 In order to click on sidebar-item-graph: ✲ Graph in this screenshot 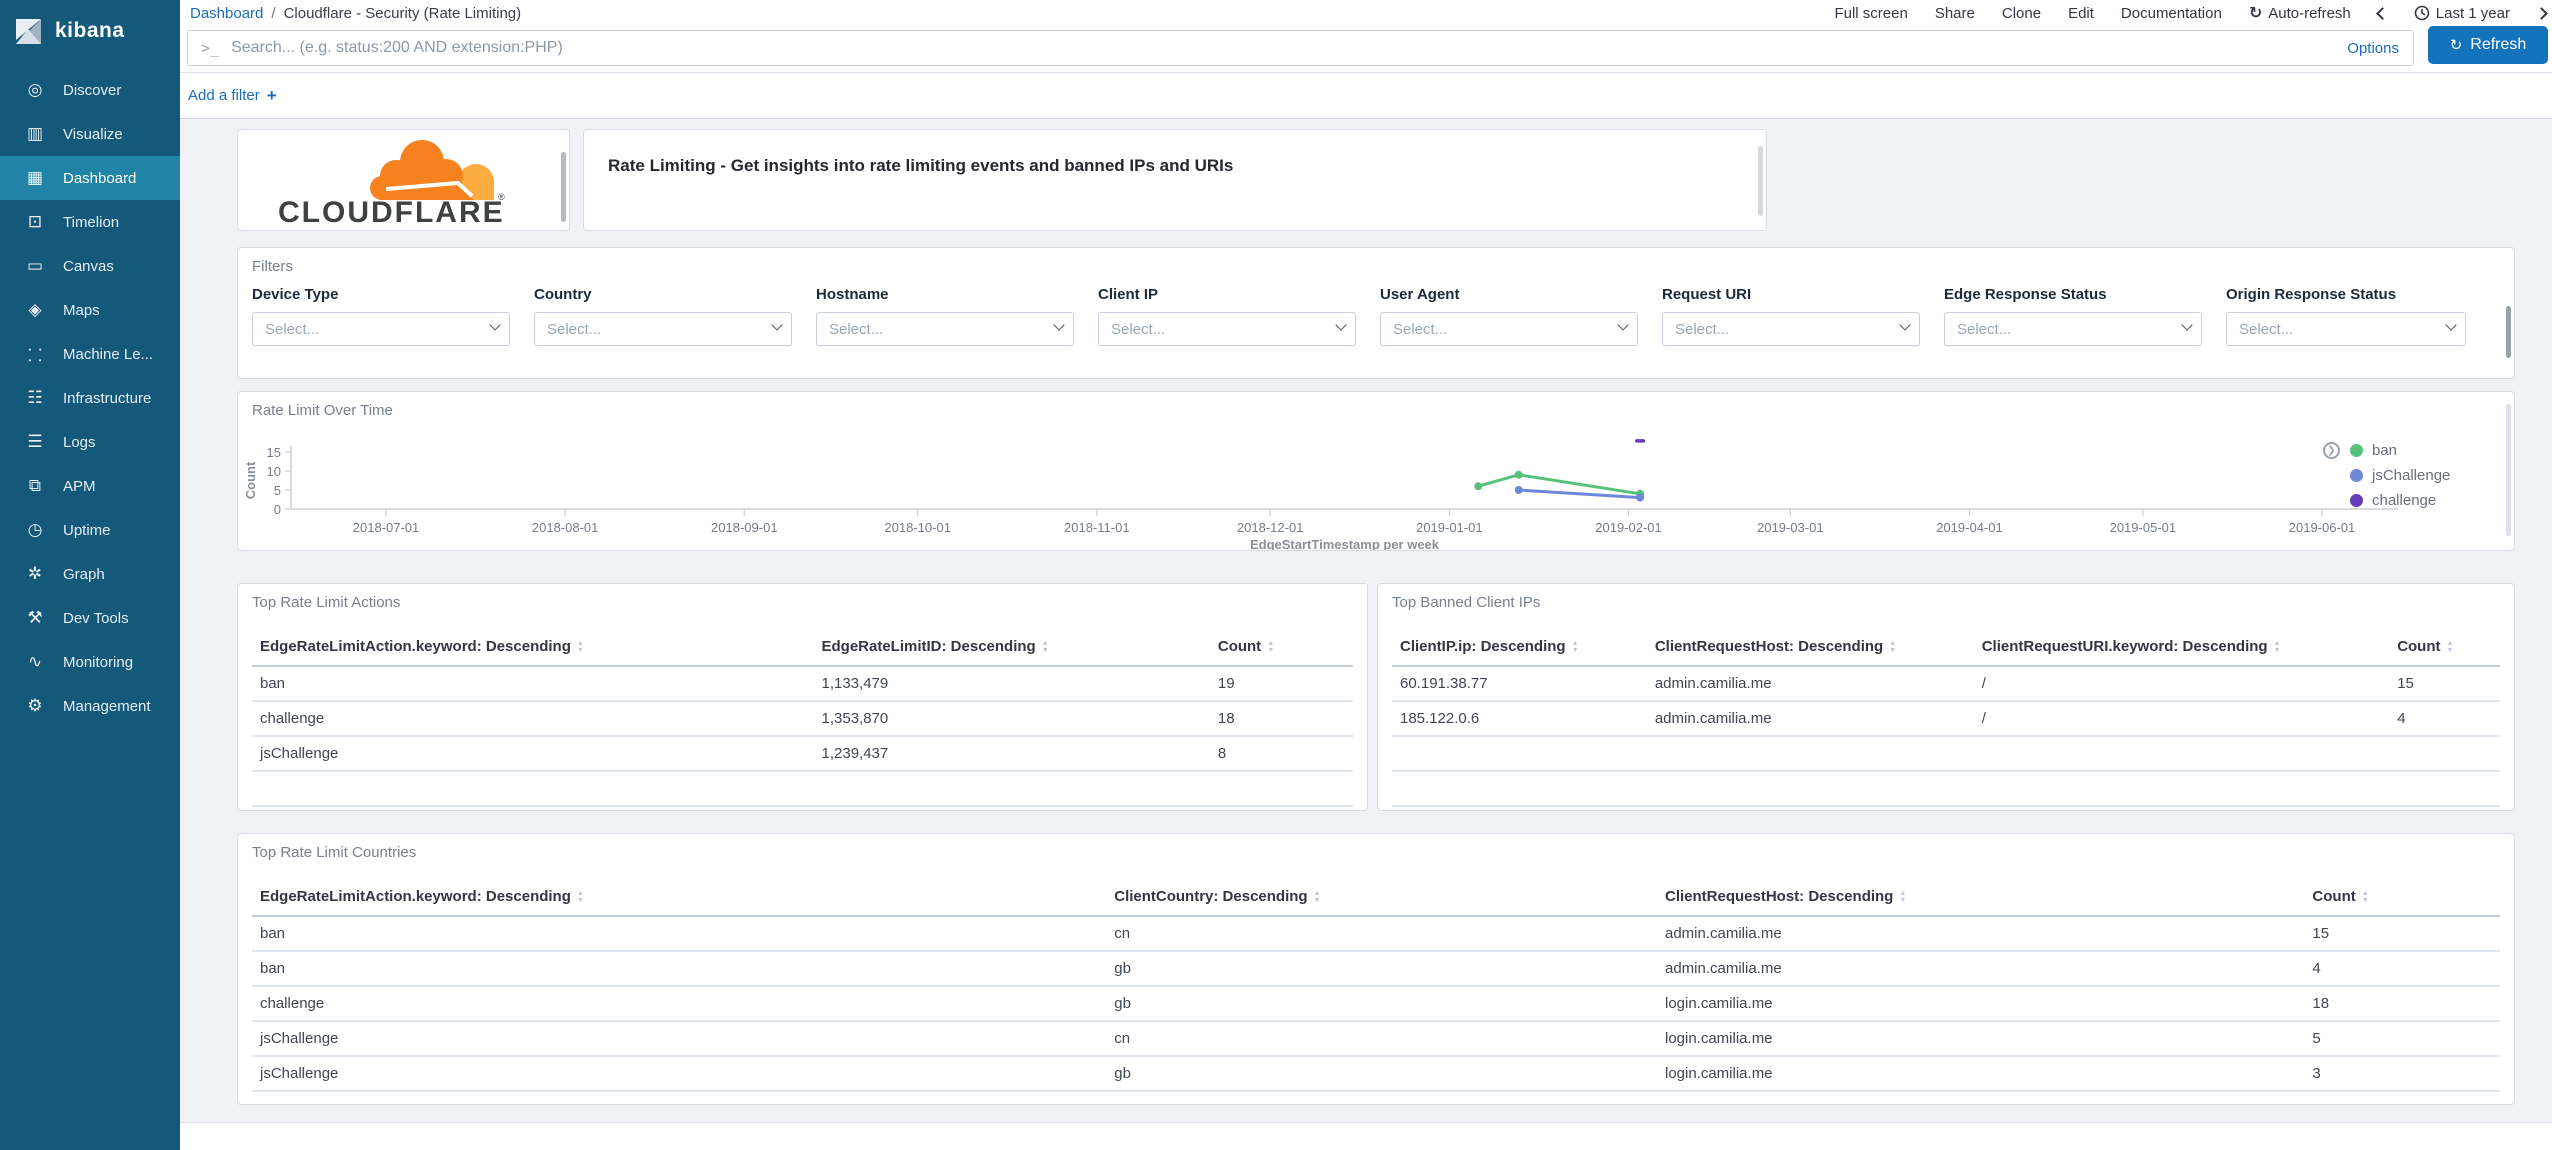, I will do `click(90, 574)`.